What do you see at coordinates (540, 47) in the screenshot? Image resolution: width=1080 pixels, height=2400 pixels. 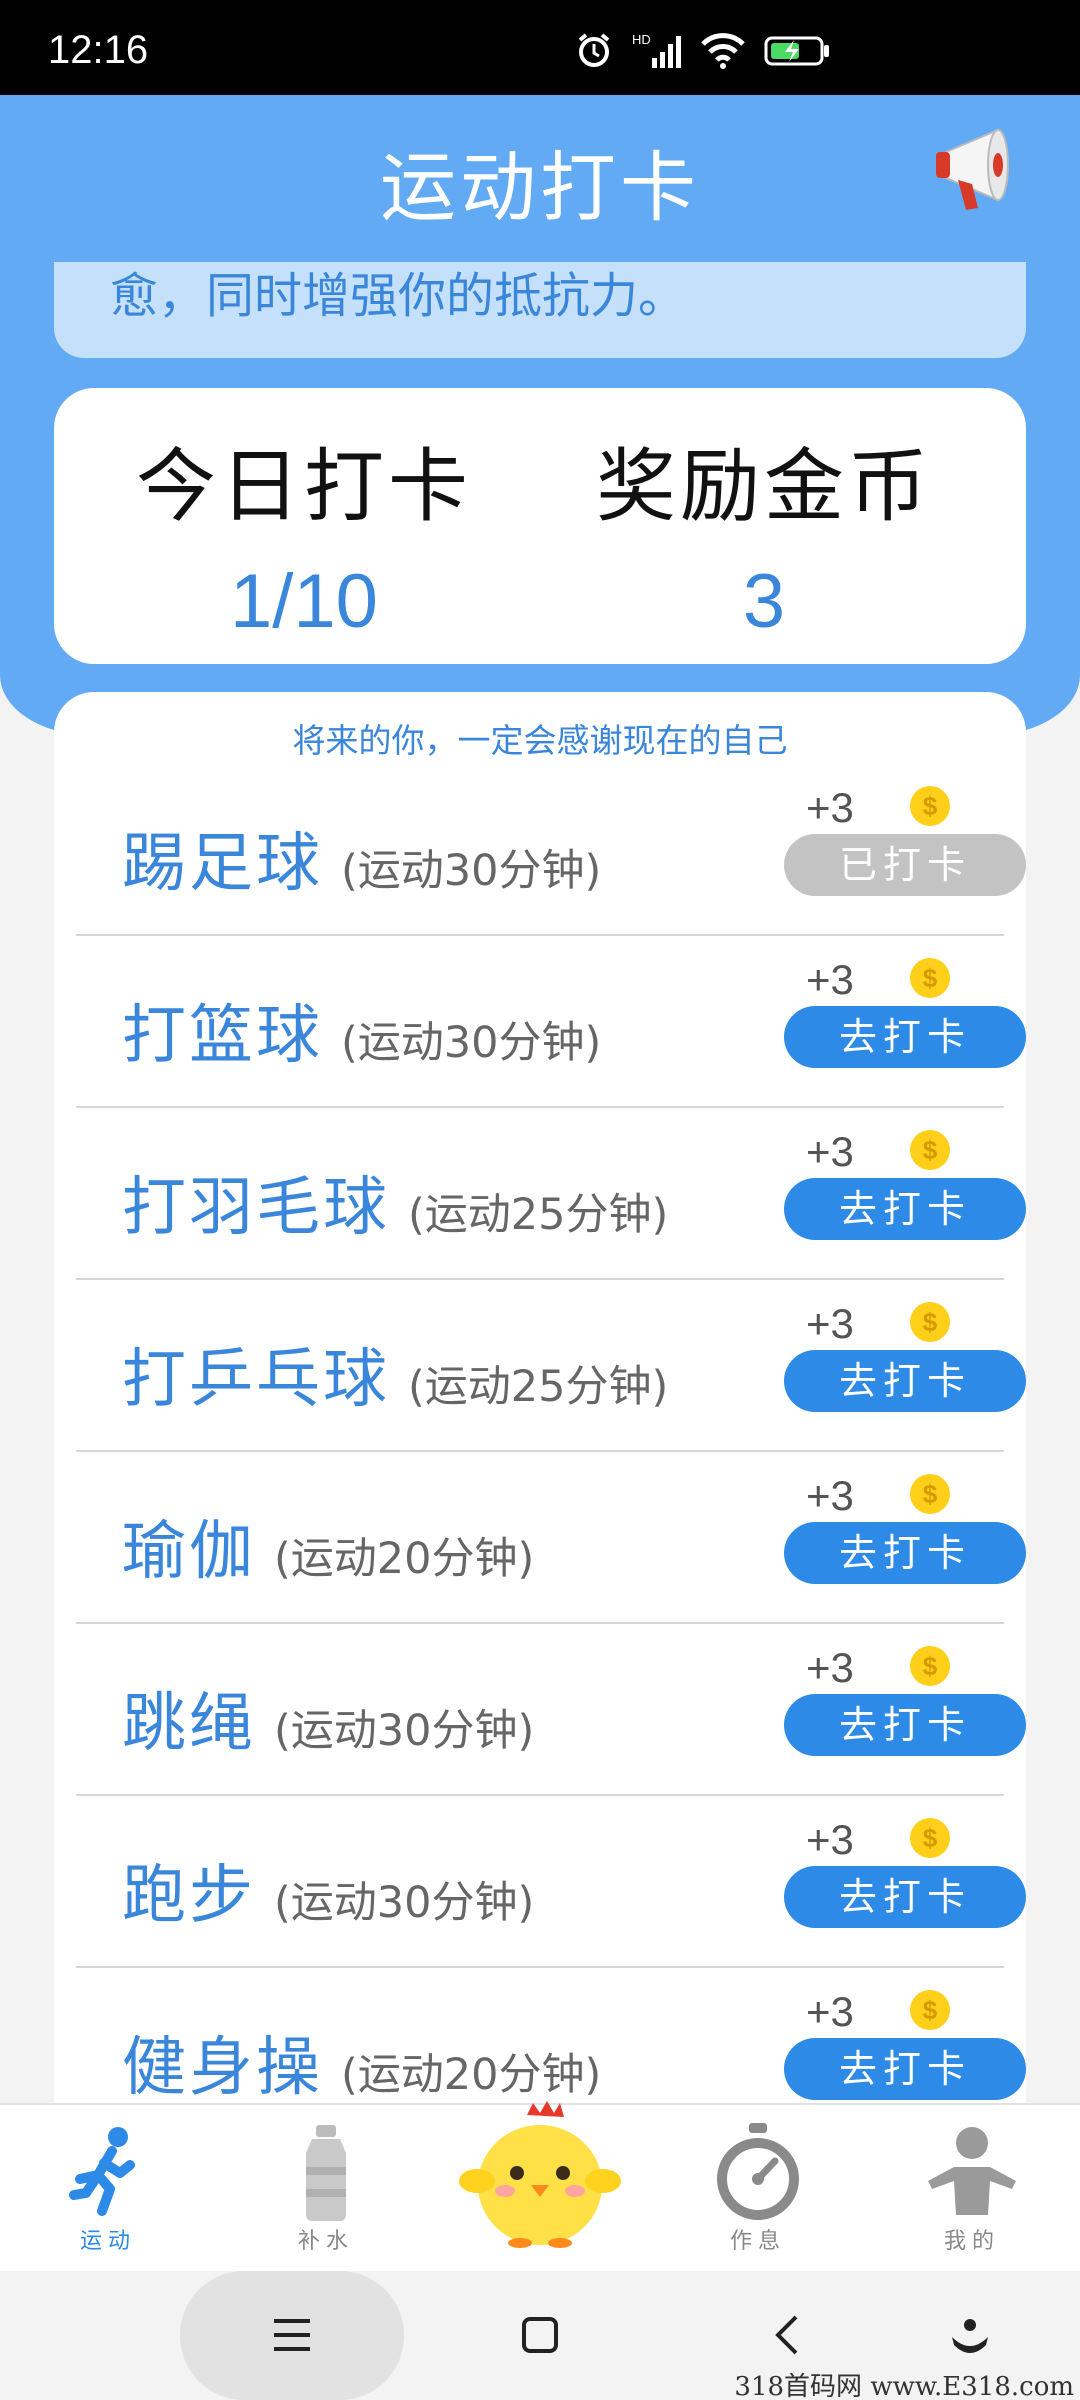 I see `status-bar: 12:16 HD` at bounding box center [540, 47].